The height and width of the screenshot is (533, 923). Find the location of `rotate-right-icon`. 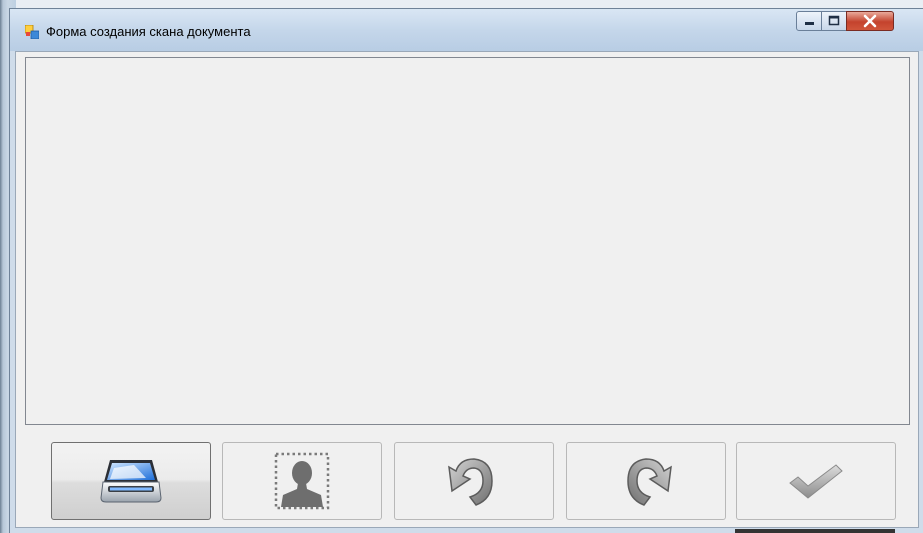

rotate-right-icon is located at coordinates (649, 482).